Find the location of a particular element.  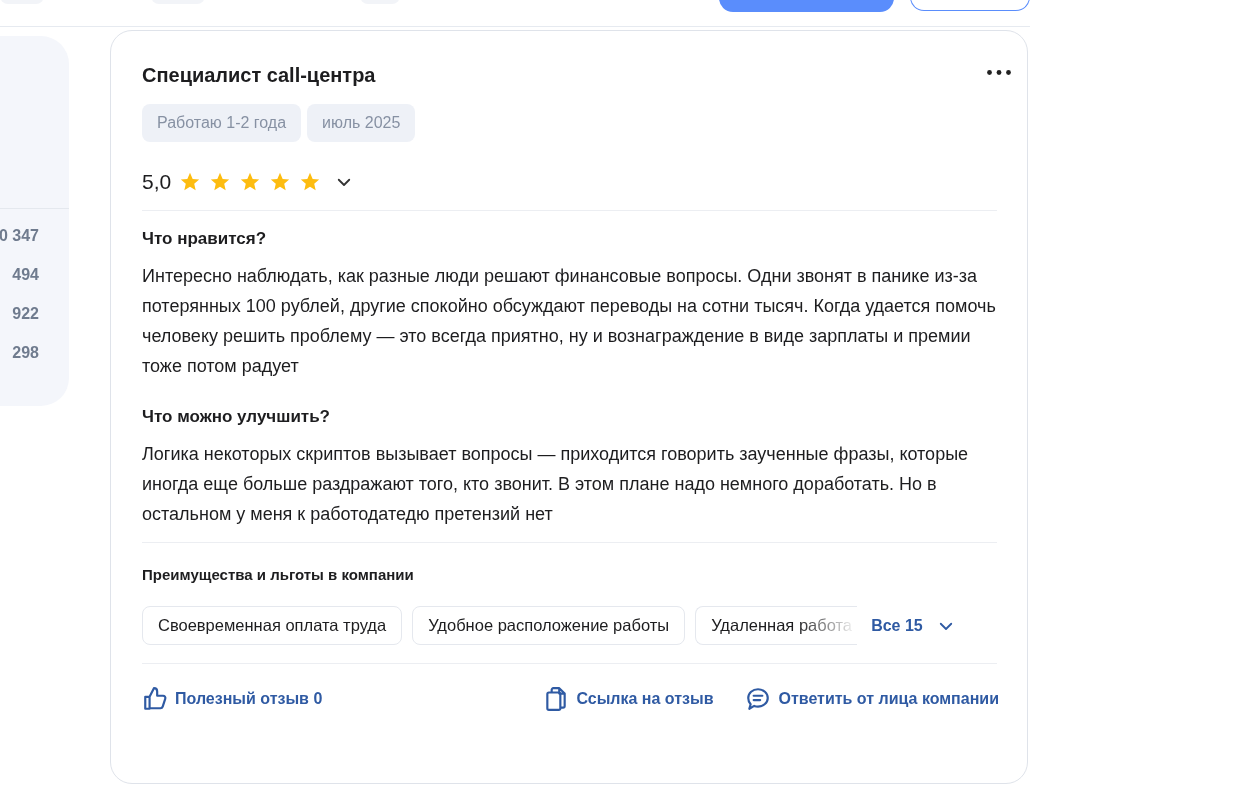

thumbs-up-icon is located at coordinates (155, 699).